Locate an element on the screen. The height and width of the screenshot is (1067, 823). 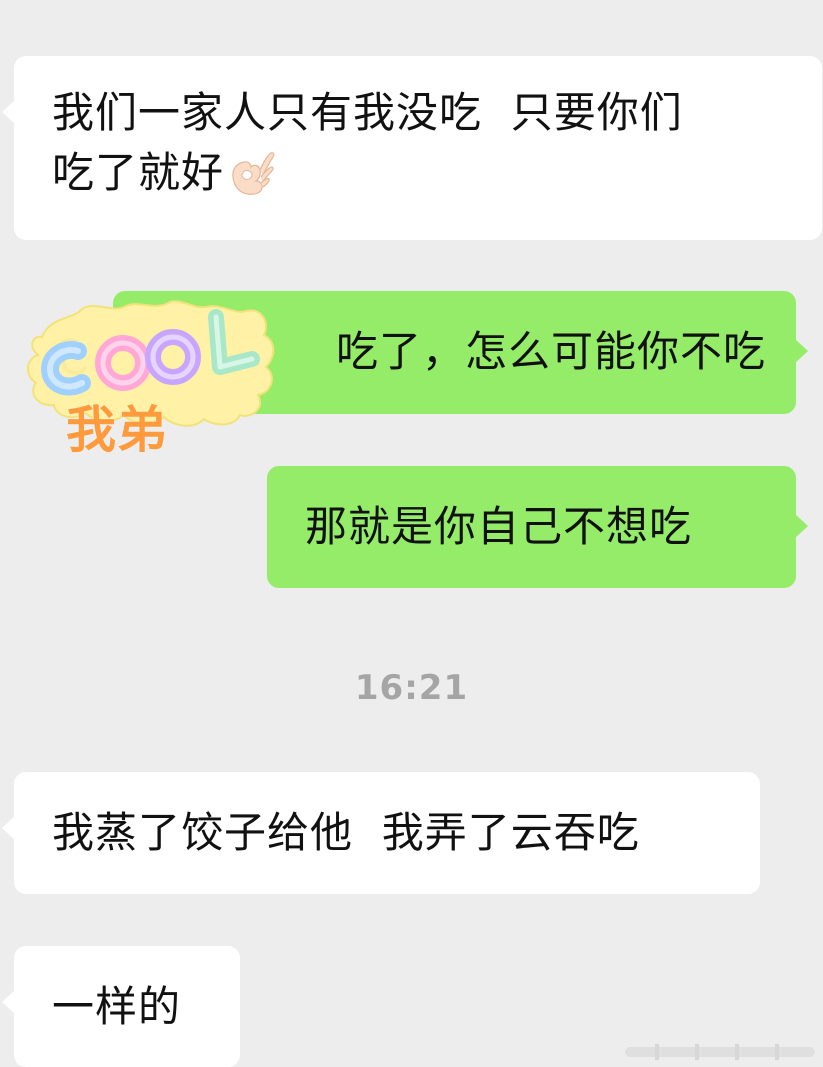
message-text: 一样的 is located at coordinates (117, 1006).